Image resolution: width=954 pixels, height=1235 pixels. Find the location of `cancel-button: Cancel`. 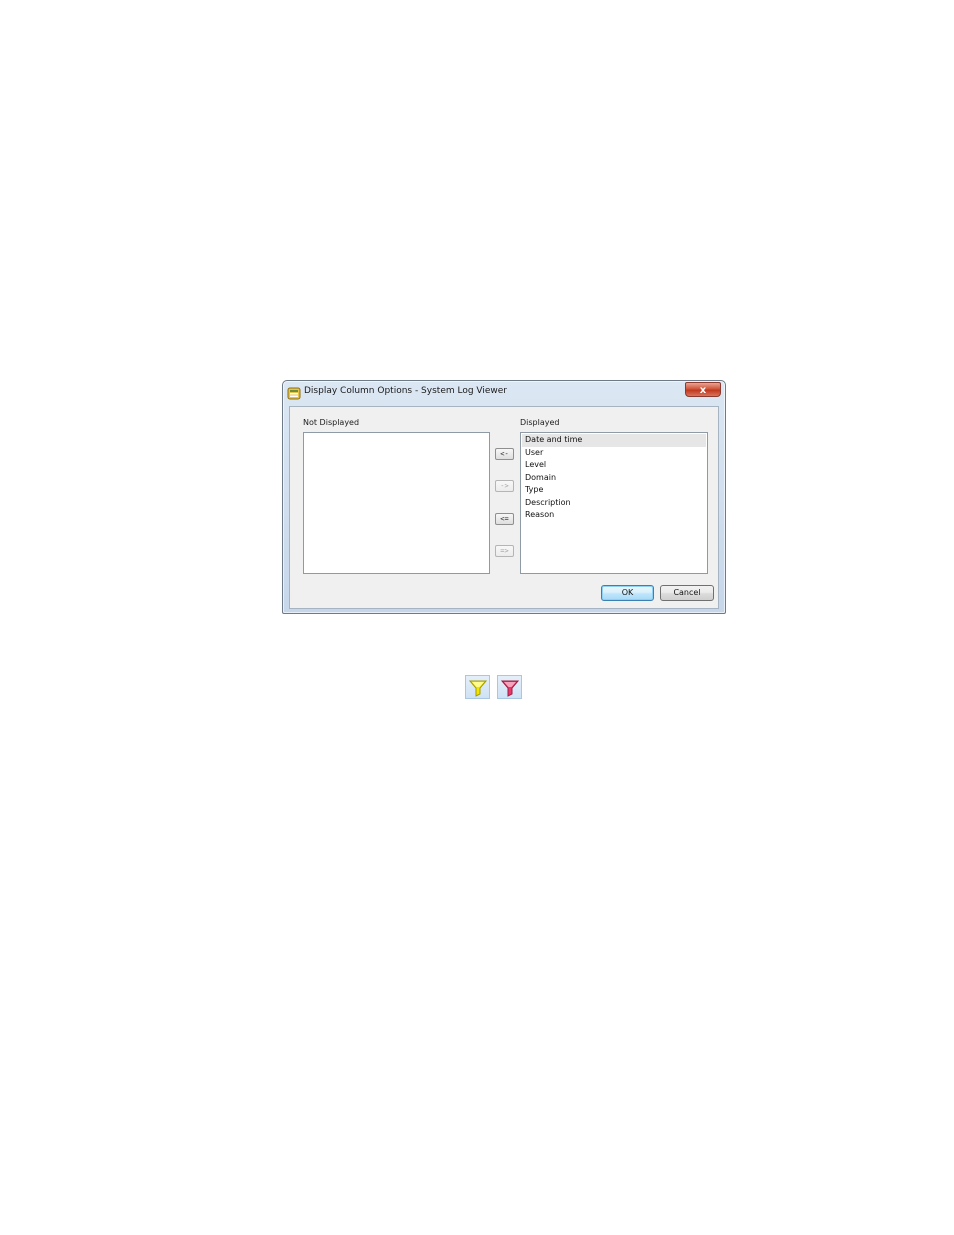

cancel-button: Cancel is located at coordinates (687, 593).